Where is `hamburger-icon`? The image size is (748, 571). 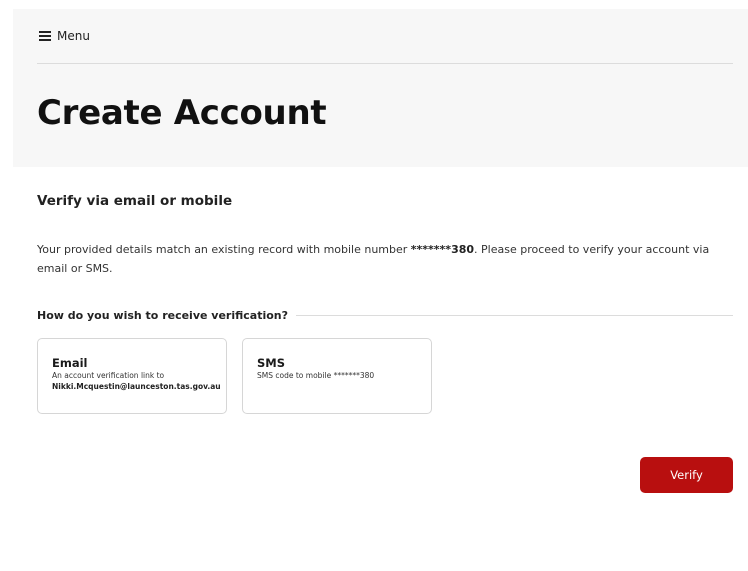
hamburger-icon is located at coordinates (45, 36).